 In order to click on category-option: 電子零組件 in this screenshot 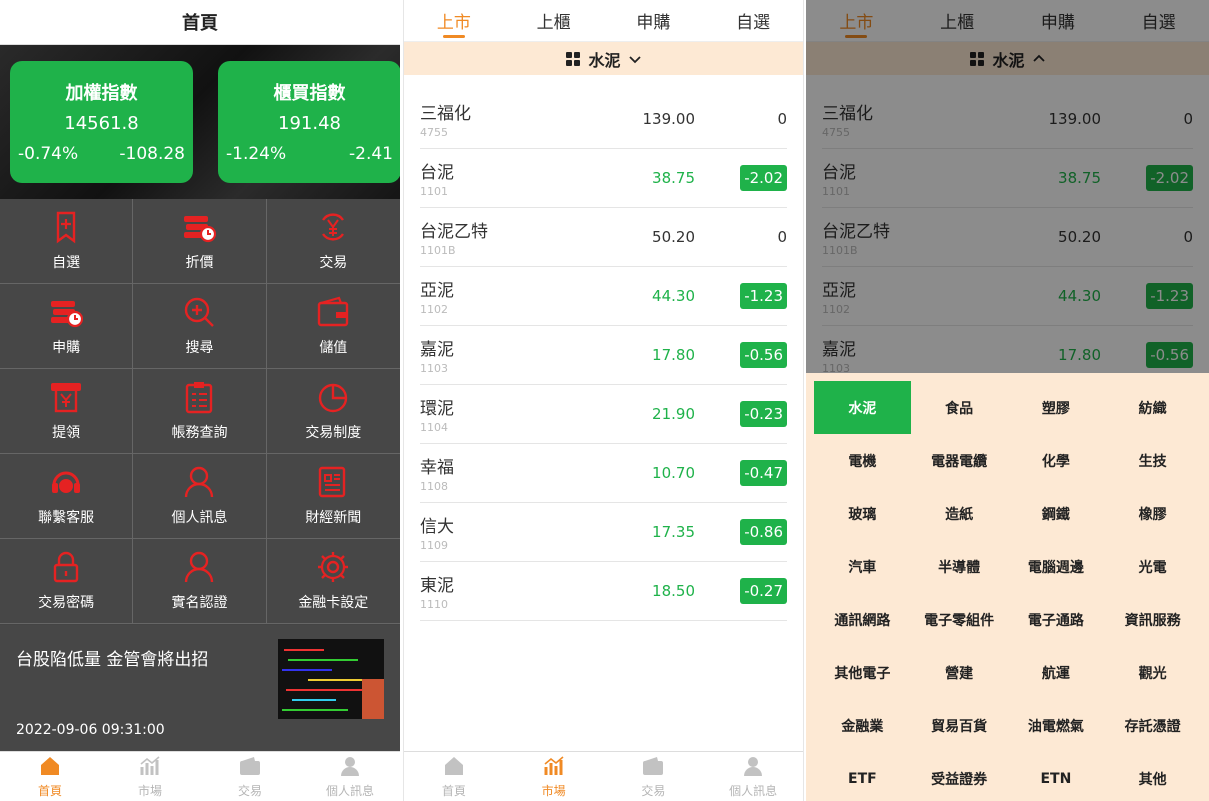, I will do `click(959, 619)`.